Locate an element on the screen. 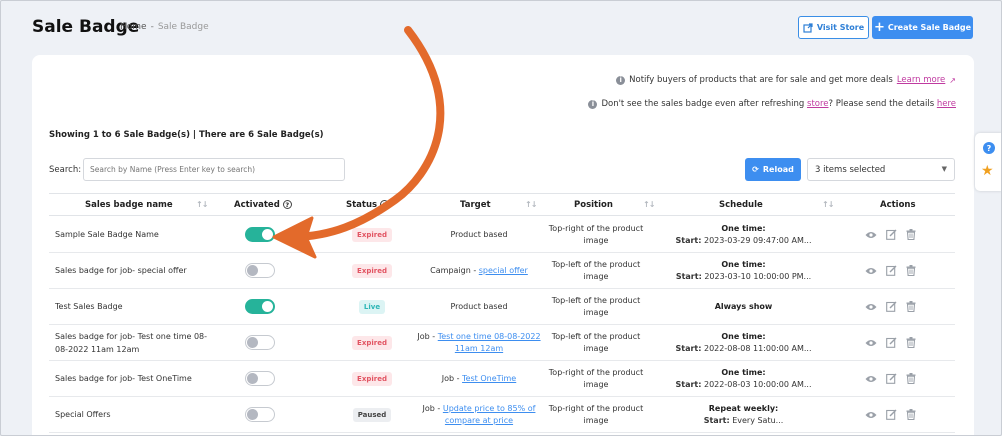 The width and height of the screenshot is (1002, 436). store-link: store is located at coordinates (818, 104).